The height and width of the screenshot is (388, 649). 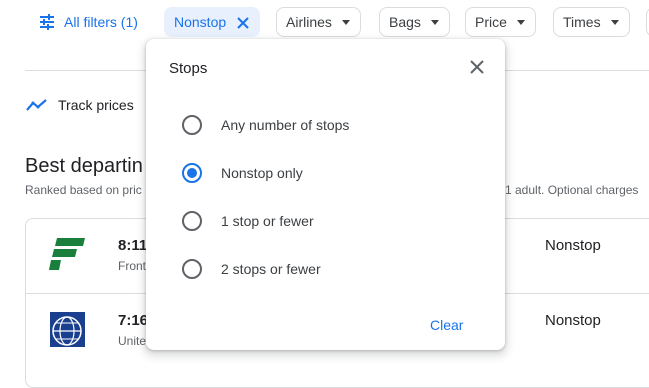 I want to click on option-label: 1 stop or fewer, so click(x=267, y=221).